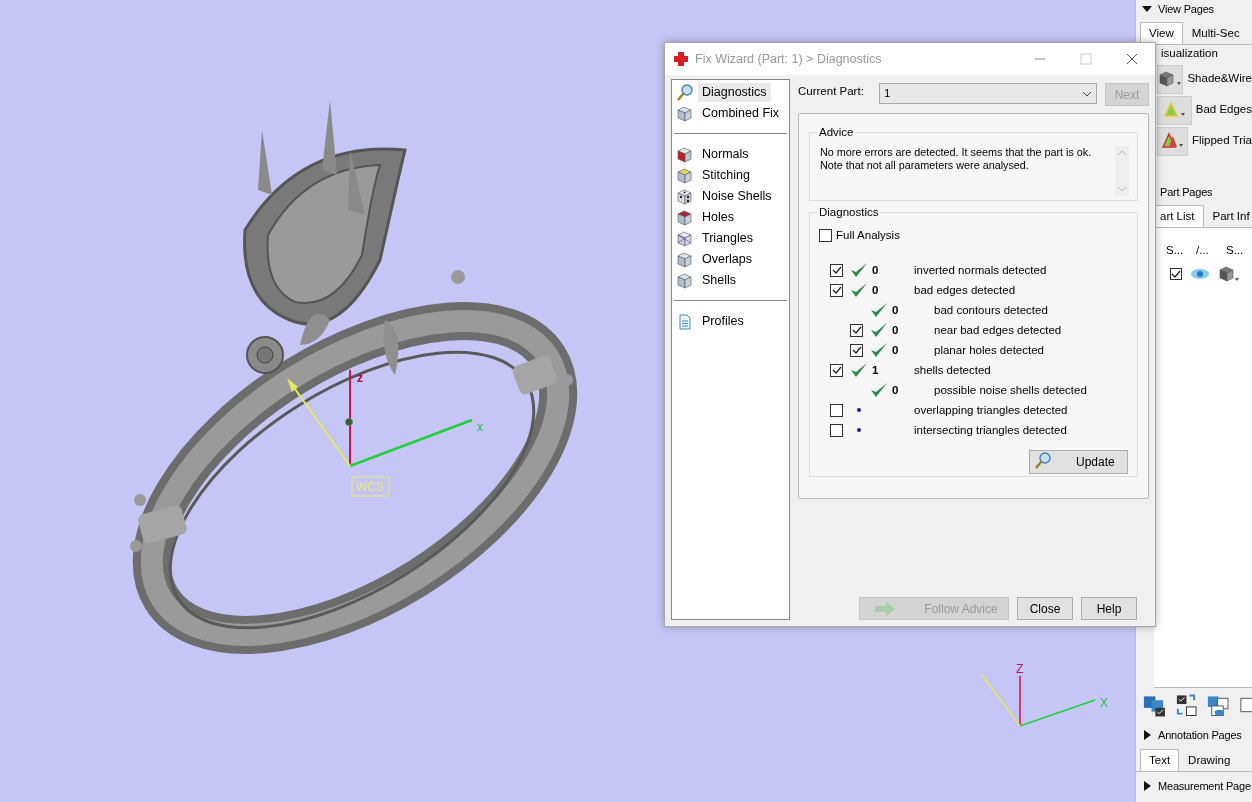  Describe the element at coordinates (730, 175) in the screenshot. I see `nav-item: Stitching` at that location.